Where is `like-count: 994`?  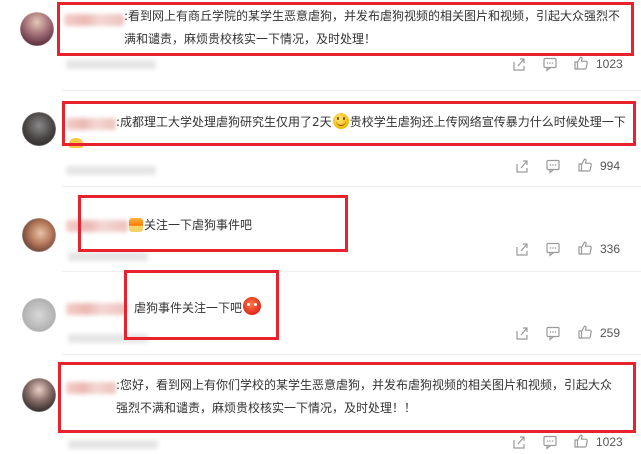 like-count: 994 is located at coordinates (610, 166).